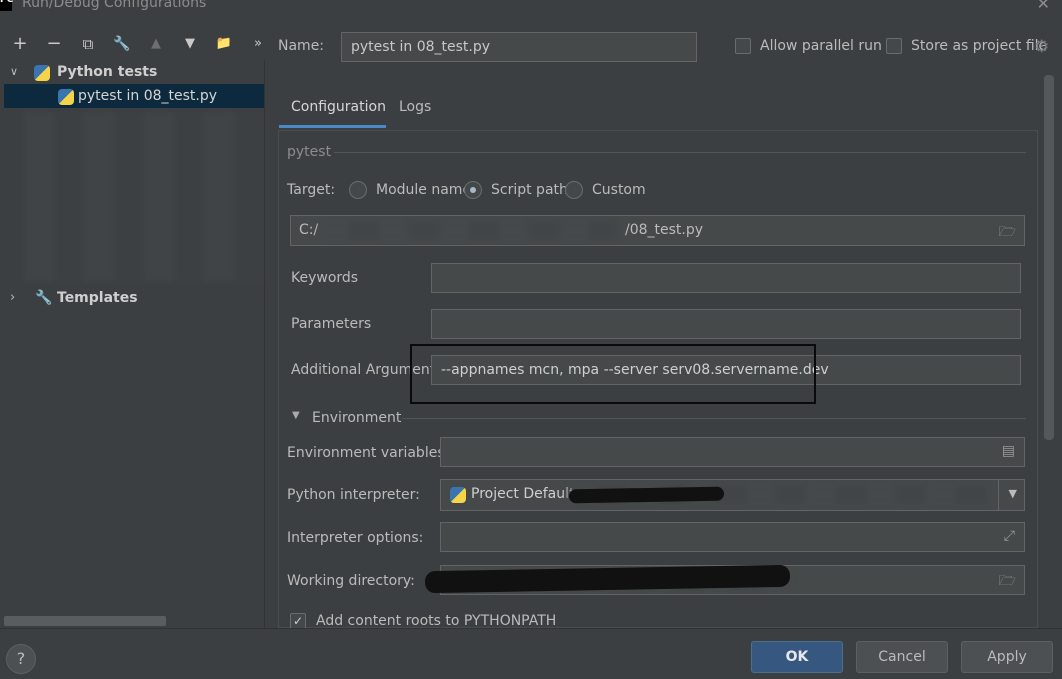  What do you see at coordinates (732, 495) in the screenshot?
I see `interpreter-select: Project Default ▼` at bounding box center [732, 495].